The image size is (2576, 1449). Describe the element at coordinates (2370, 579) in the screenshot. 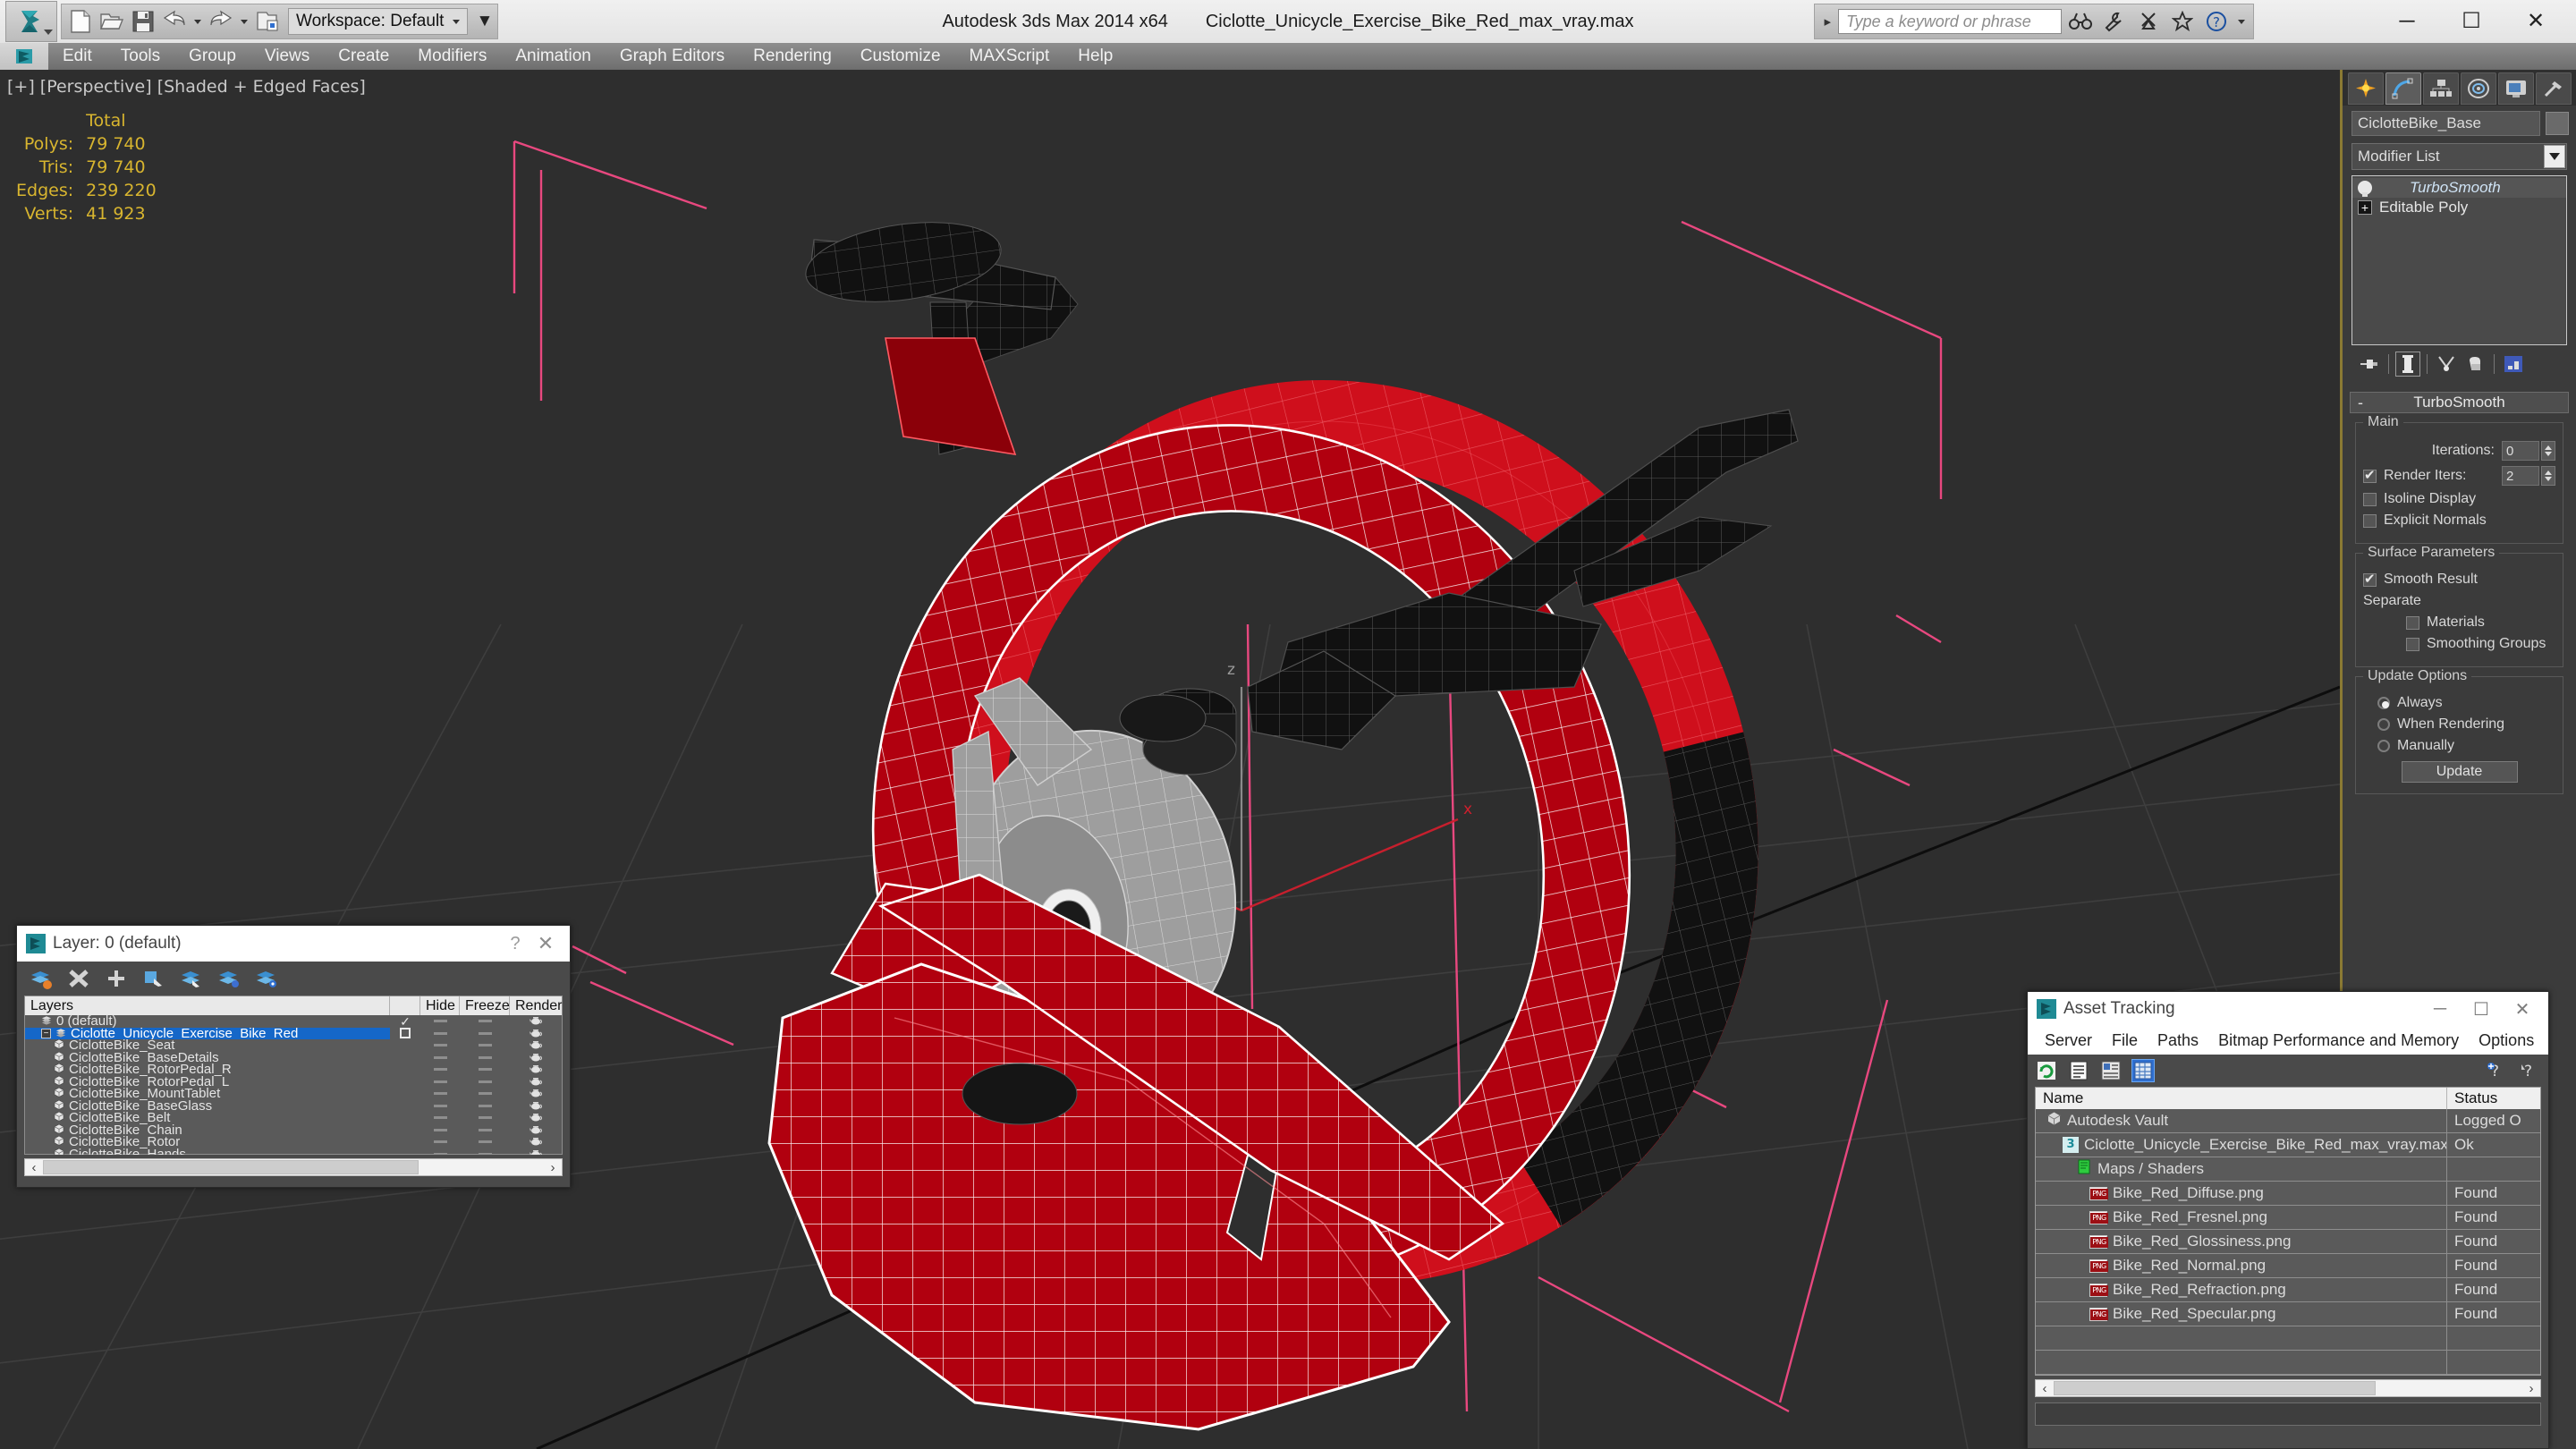

I see `smooth-result-checkbox` at that location.